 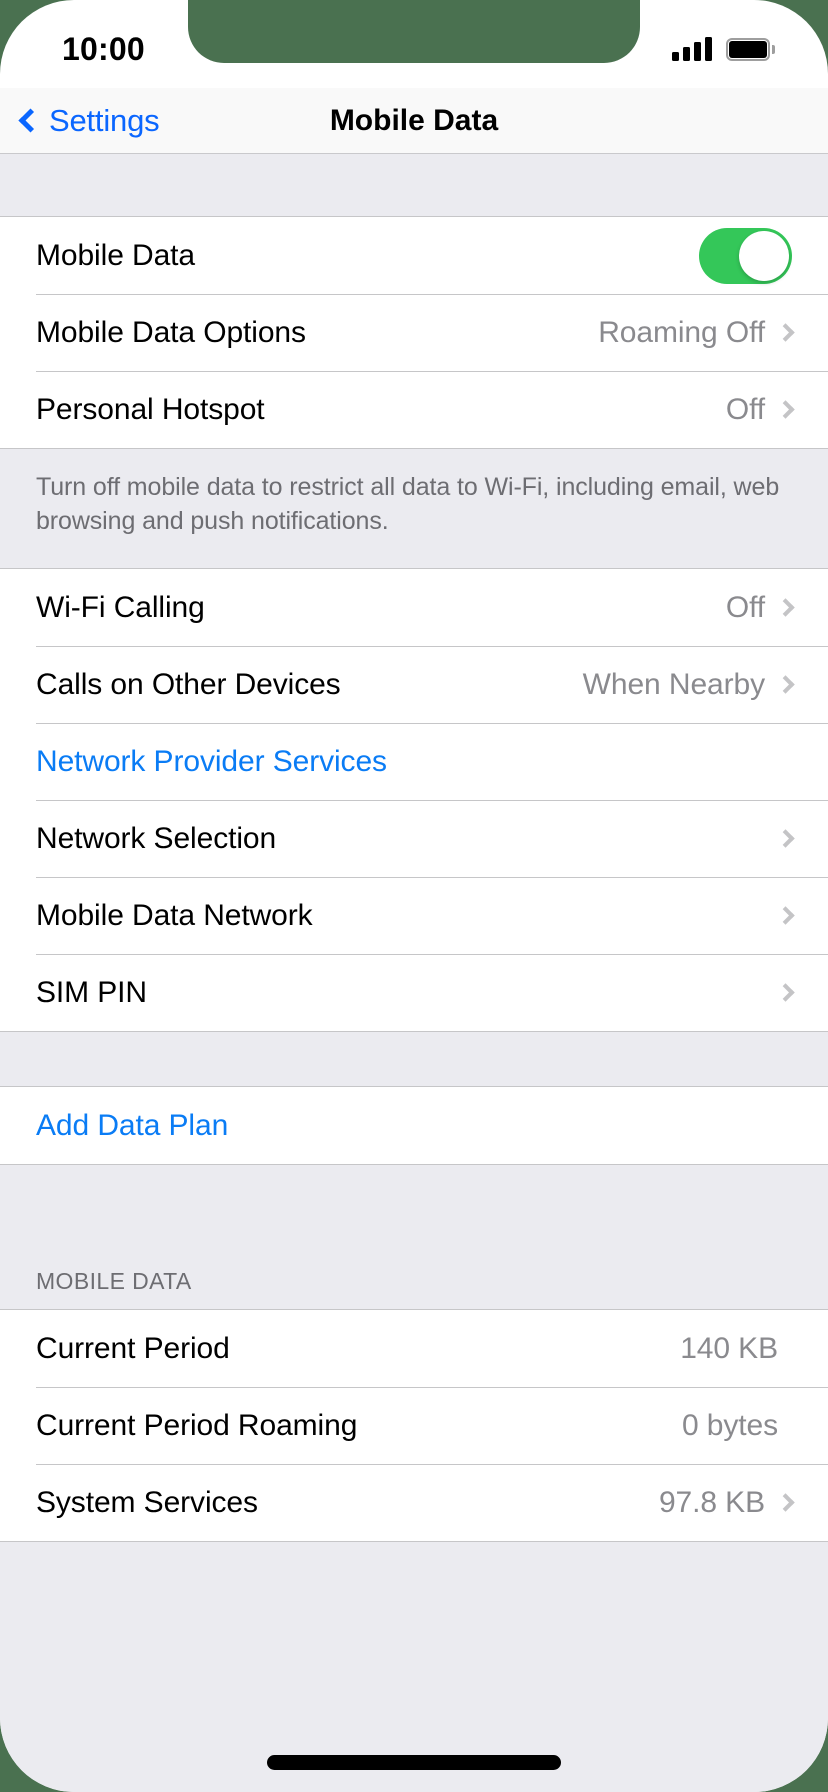 What do you see at coordinates (414, 607) in the screenshot?
I see `row-wifi-calling: Wi-Fi Calling Off` at bounding box center [414, 607].